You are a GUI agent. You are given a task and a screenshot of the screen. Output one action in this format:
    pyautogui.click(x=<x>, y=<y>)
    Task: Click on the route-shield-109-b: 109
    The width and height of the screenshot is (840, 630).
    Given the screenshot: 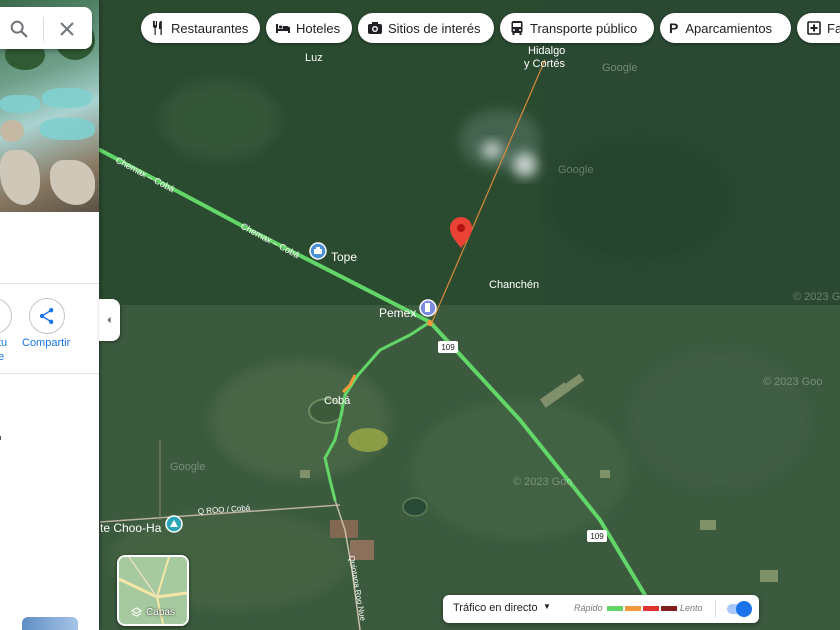 What is the action you would take?
    pyautogui.click(x=597, y=536)
    